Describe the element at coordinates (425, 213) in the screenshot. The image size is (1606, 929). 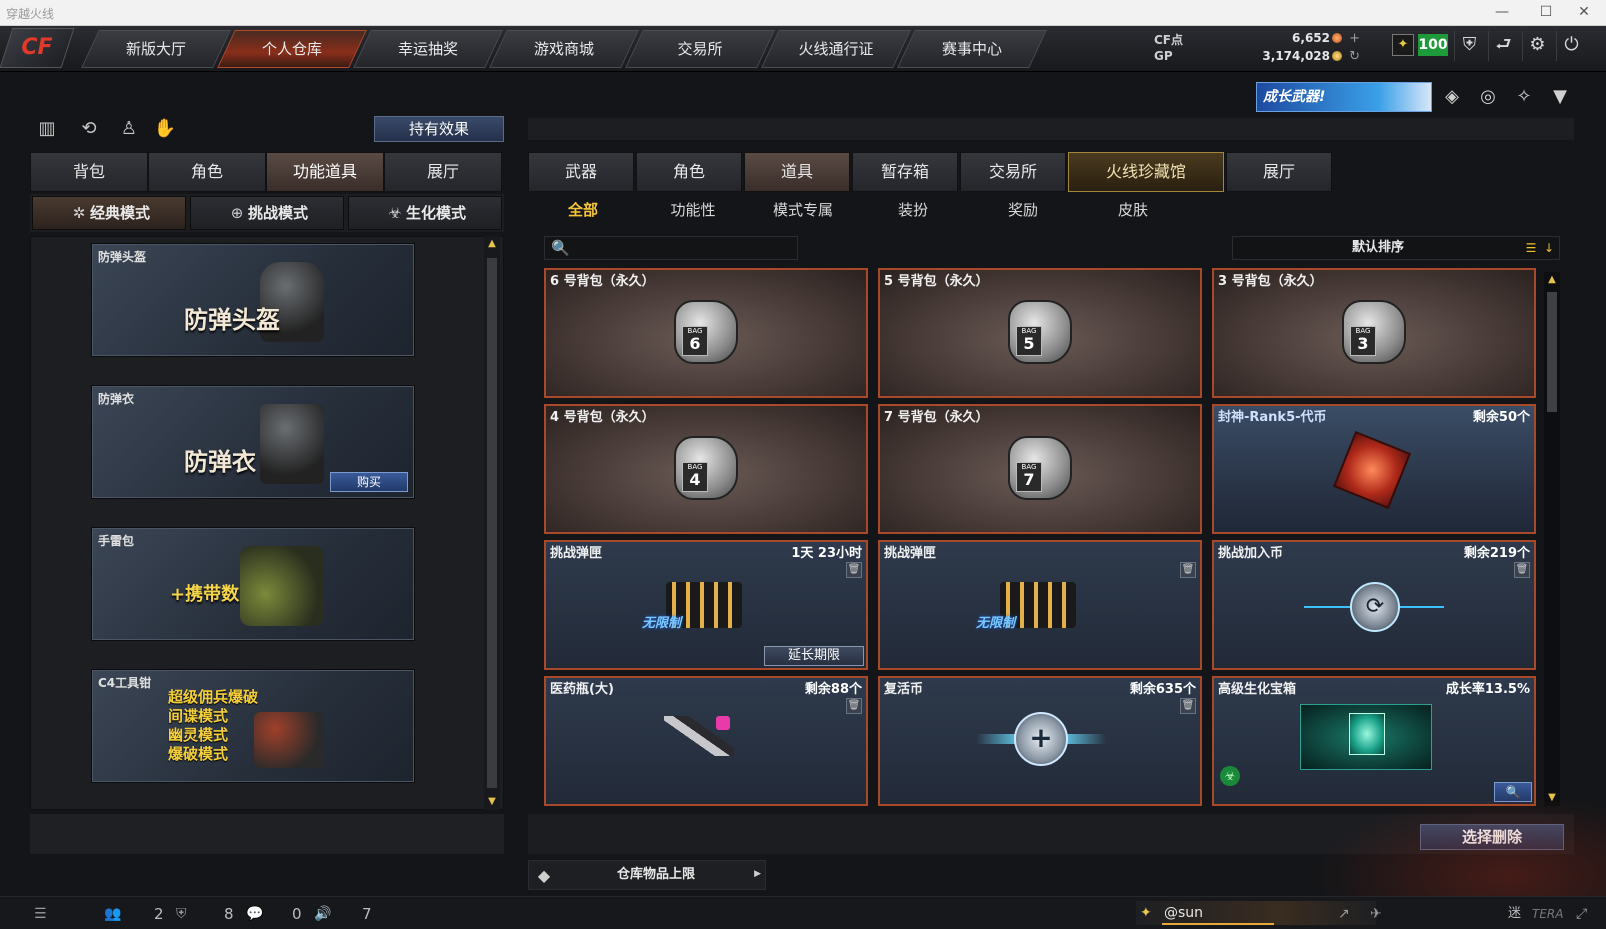
I see `mode-tab-biochem: ☣ 生化模式` at that location.